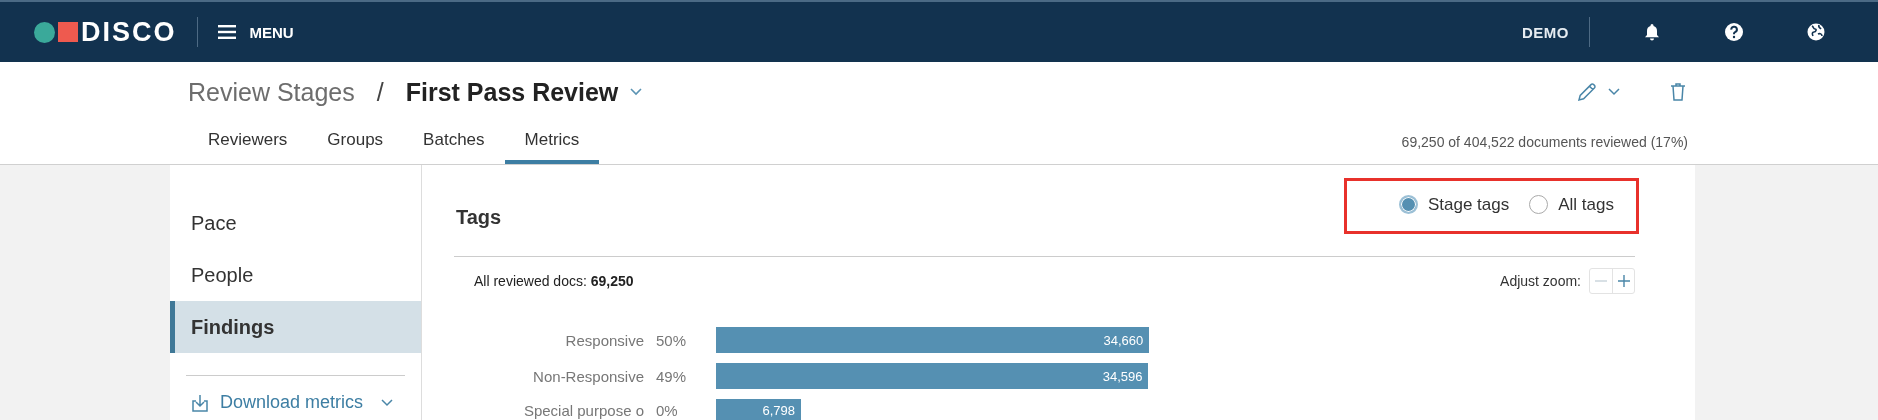  I want to click on delete-icon, so click(1678, 92).